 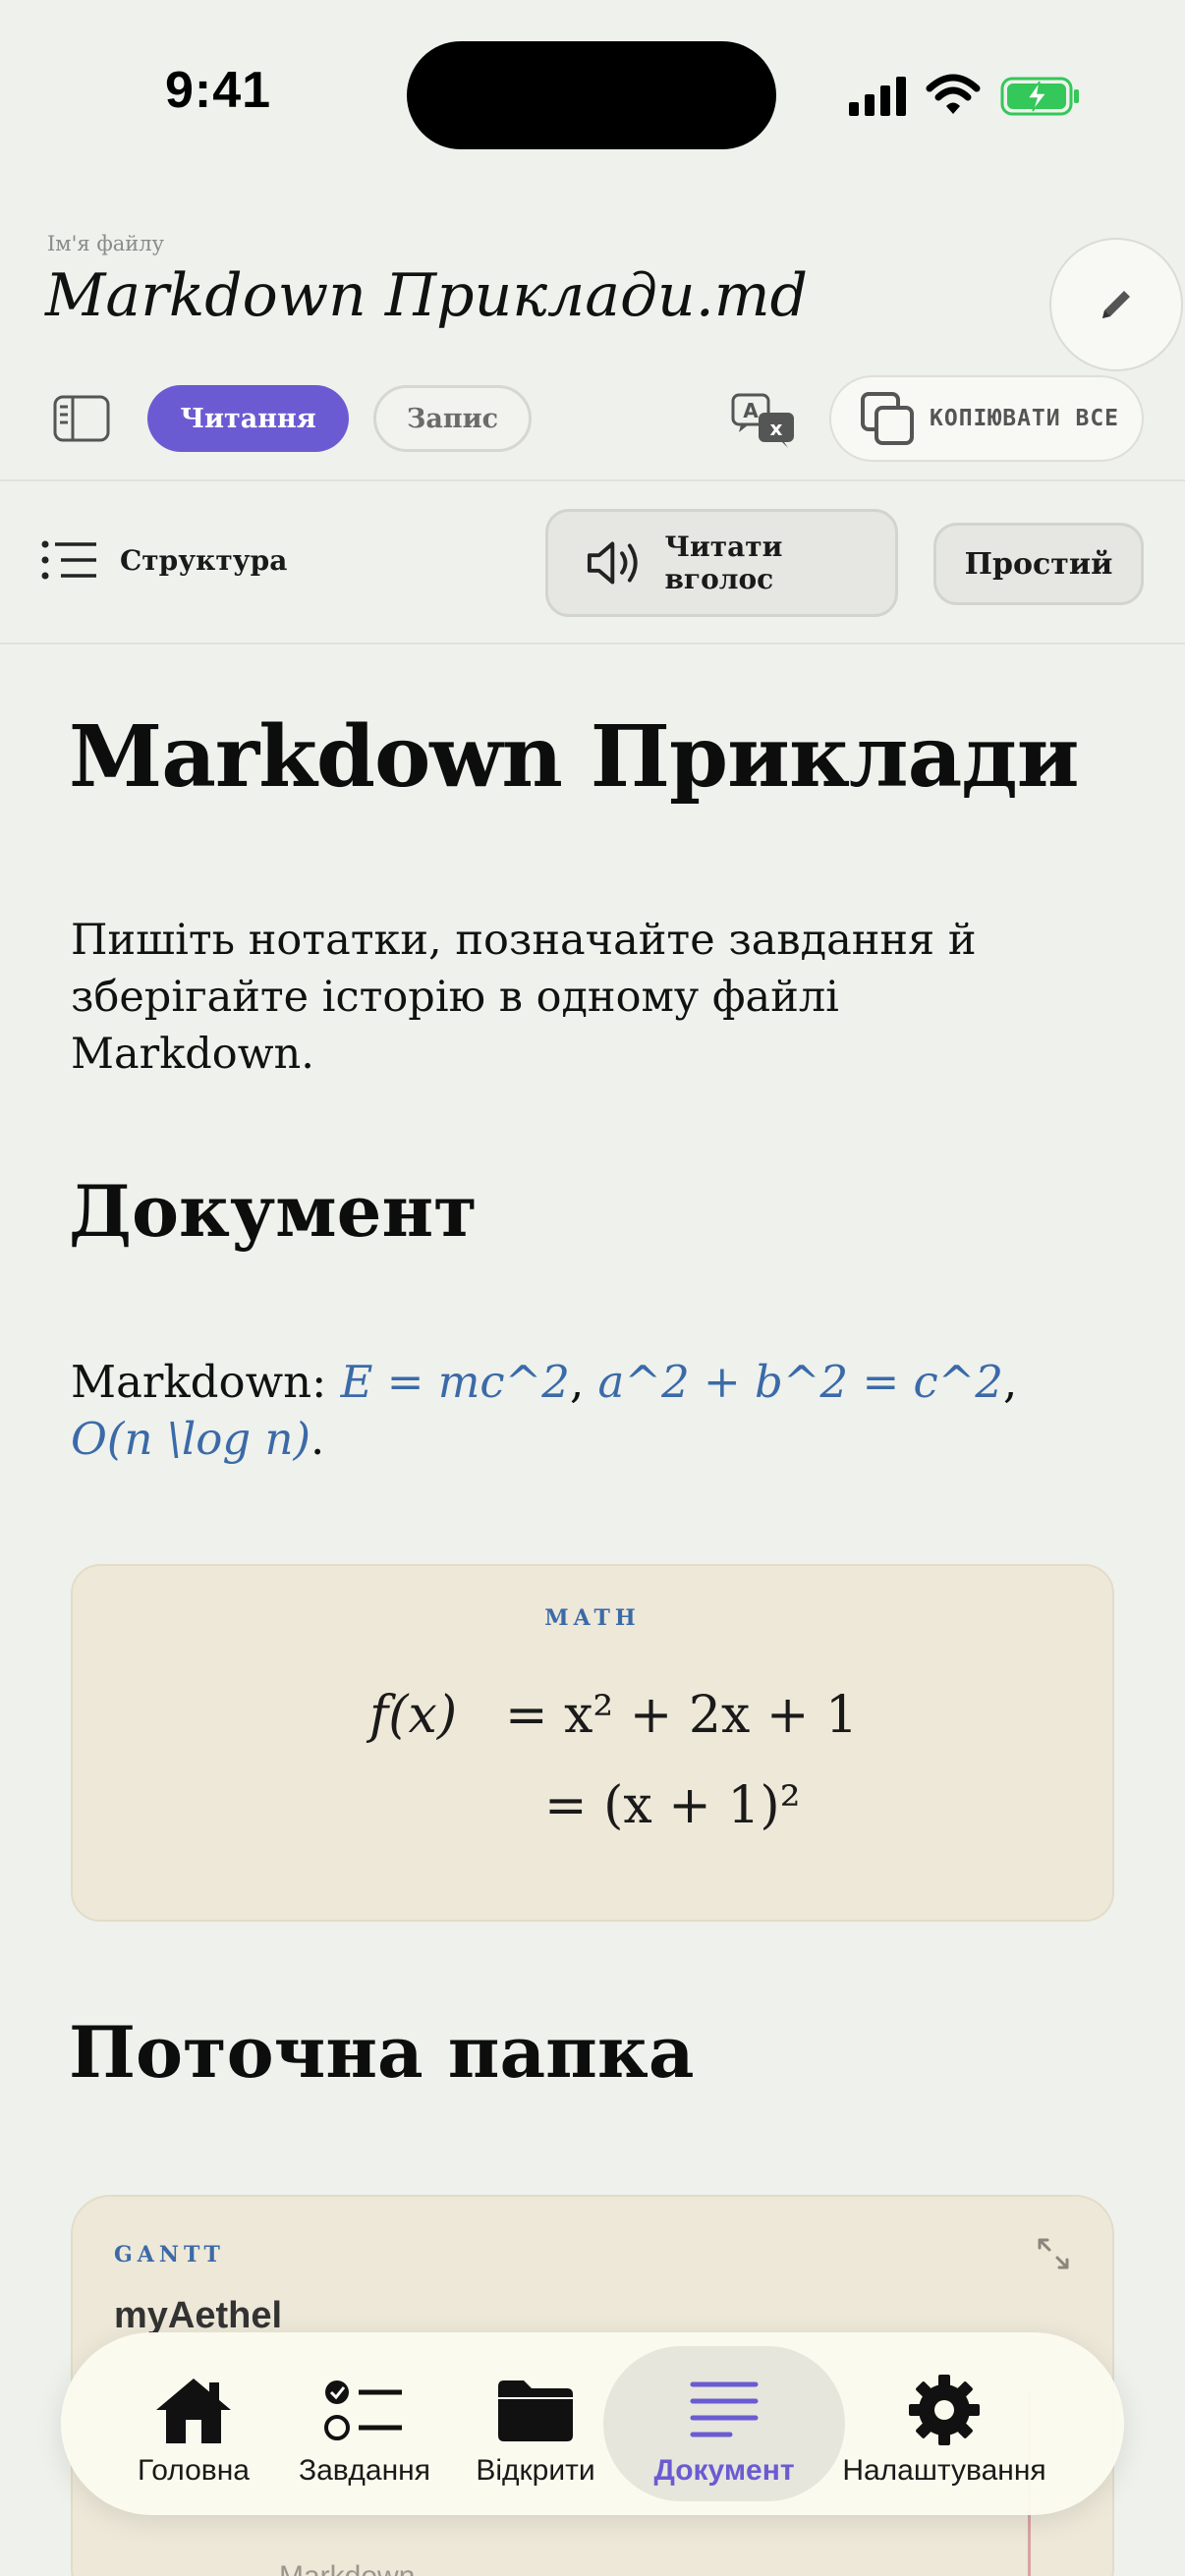 What do you see at coordinates (1038, 564) in the screenshot?
I see `simple-view-button: Простий` at bounding box center [1038, 564].